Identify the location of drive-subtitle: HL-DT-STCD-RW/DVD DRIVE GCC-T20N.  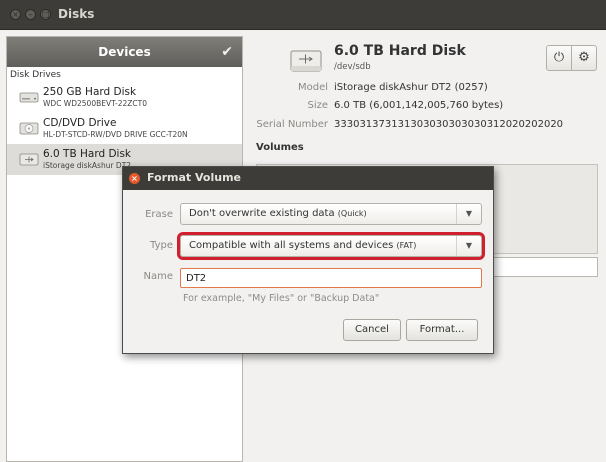
(115, 134).